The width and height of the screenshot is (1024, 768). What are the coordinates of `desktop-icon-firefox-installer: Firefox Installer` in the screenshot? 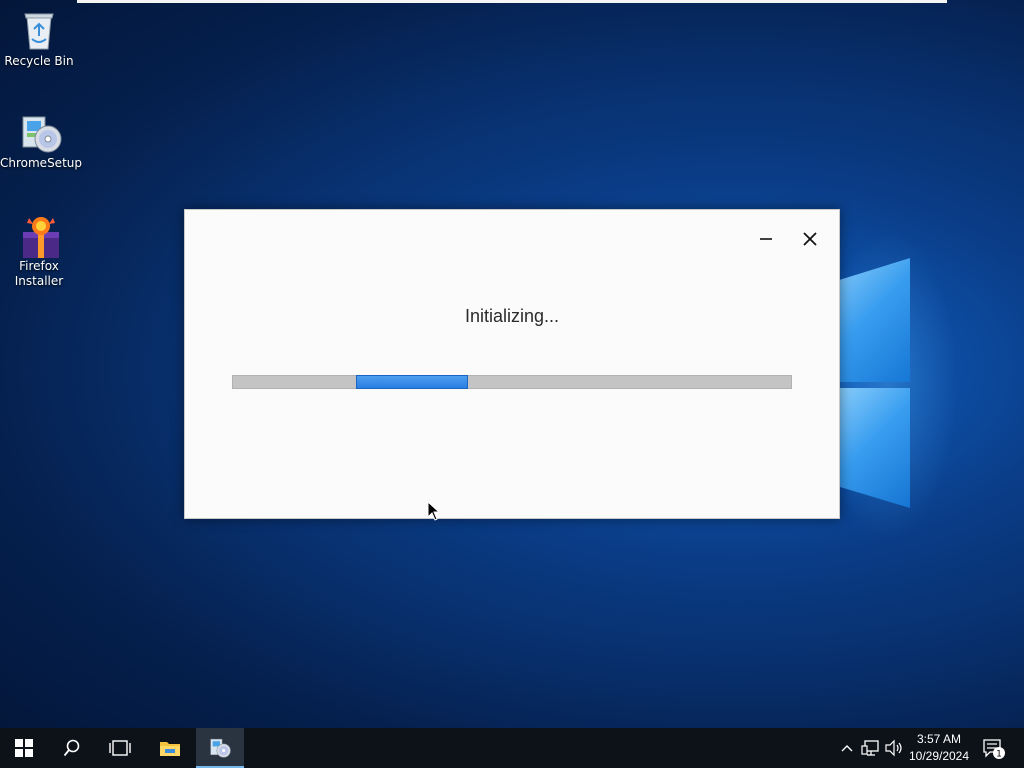 It's located at (39, 251).